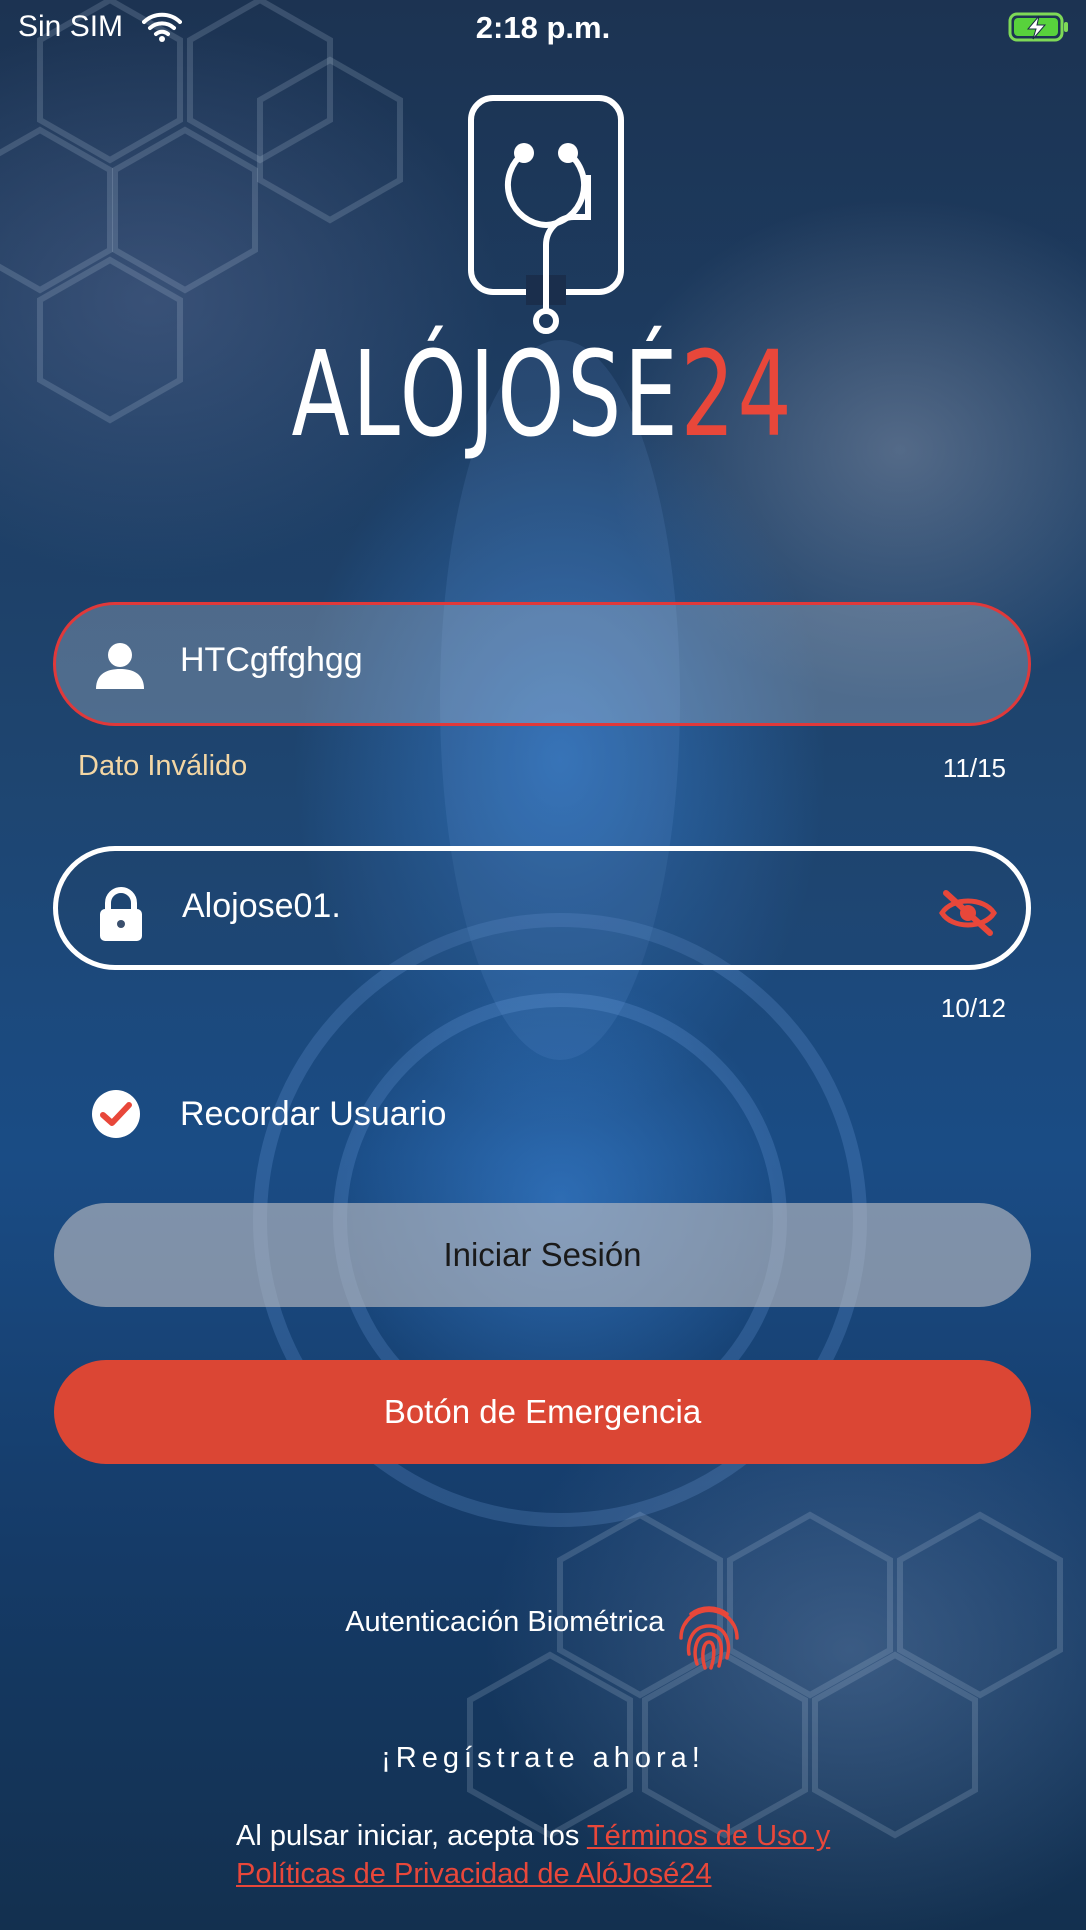 This screenshot has height=1930, width=1086. What do you see at coordinates (261, 906) in the screenshot?
I see `password-input: Alojose01.` at bounding box center [261, 906].